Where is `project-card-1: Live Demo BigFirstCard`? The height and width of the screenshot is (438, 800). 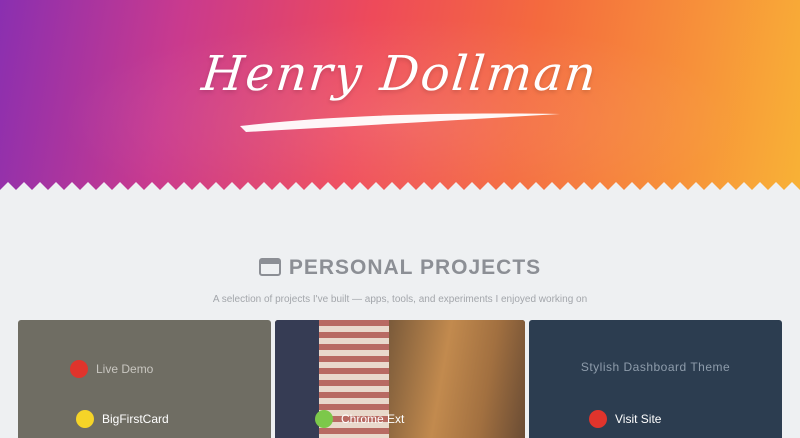 project-card-1: Live Demo BigFirstCard is located at coordinates (144, 379).